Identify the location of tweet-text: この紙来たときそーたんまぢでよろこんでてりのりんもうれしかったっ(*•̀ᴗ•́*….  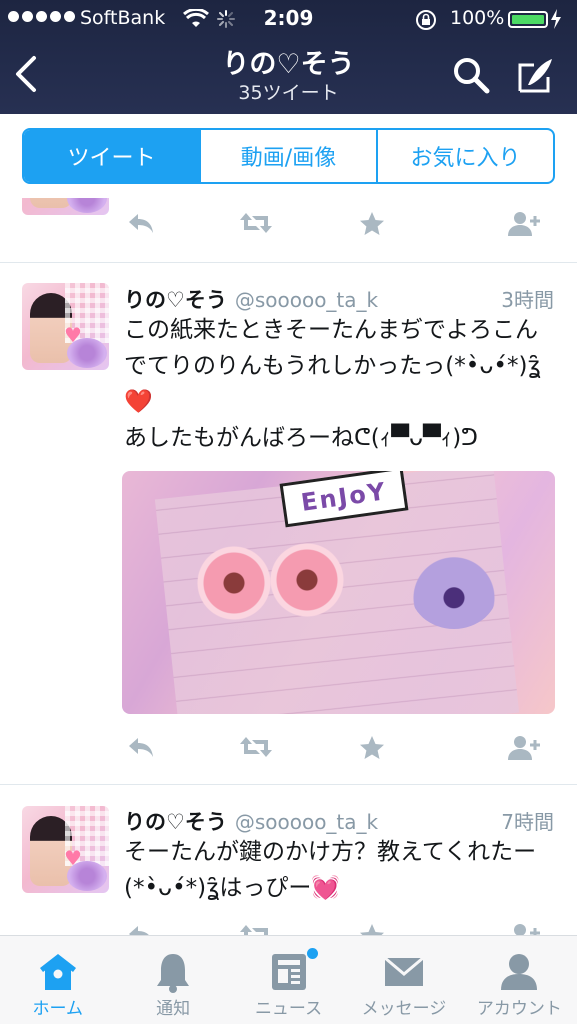
(332, 384).